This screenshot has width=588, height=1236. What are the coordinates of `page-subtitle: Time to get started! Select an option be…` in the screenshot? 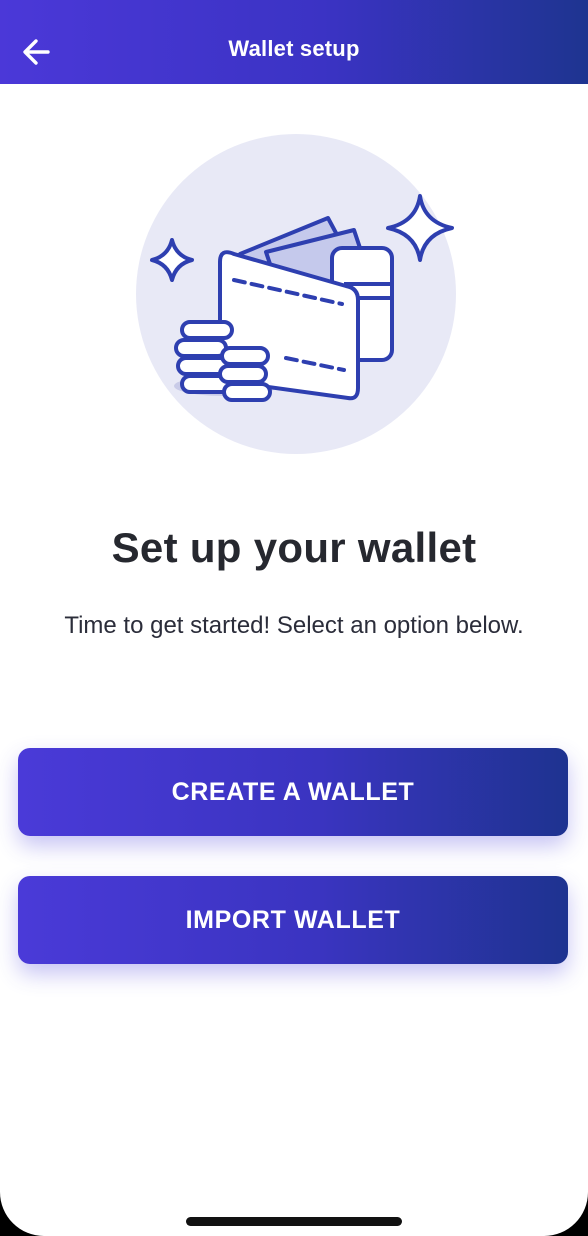 It's located at (294, 625).